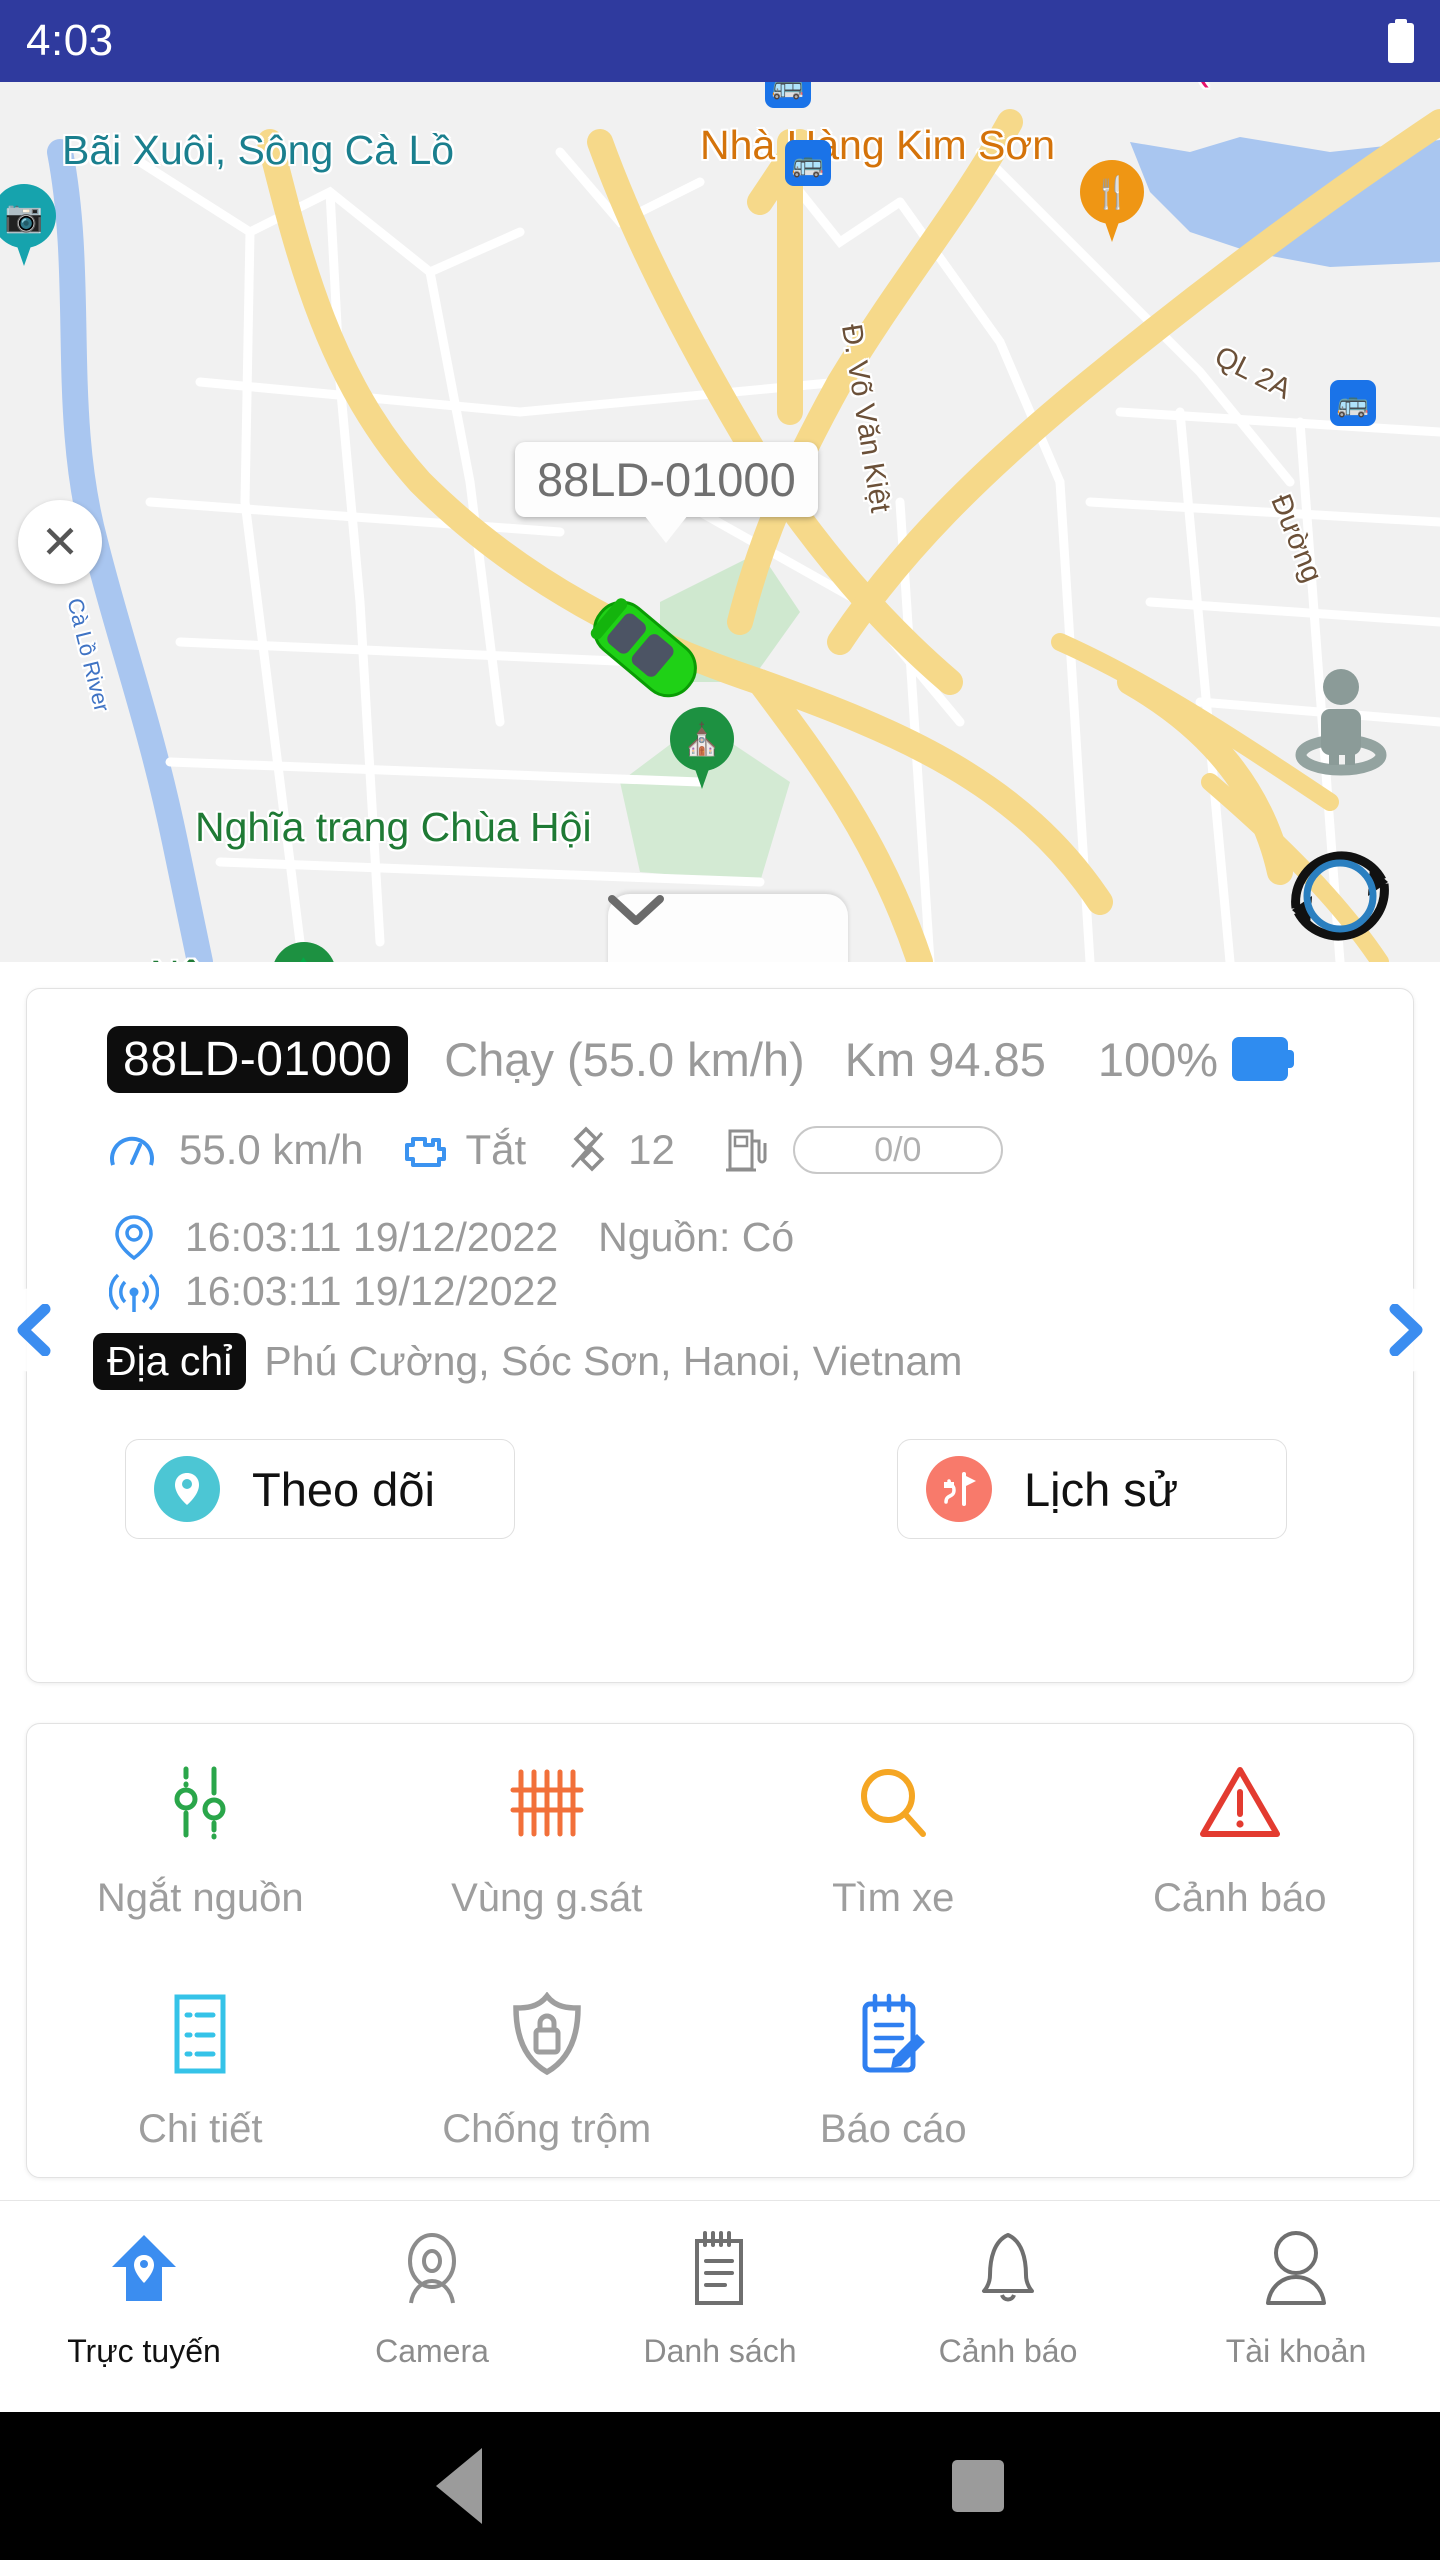 This screenshot has width=1440, height=2560. What do you see at coordinates (720, 2267) in the screenshot?
I see `clipboard-list-icon` at bounding box center [720, 2267].